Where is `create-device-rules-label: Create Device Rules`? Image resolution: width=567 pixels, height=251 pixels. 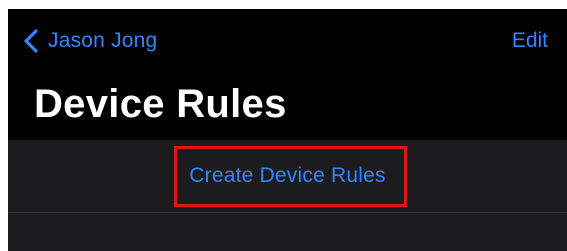
create-device-rules-label: Create Device Rules is located at coordinates (287, 175).